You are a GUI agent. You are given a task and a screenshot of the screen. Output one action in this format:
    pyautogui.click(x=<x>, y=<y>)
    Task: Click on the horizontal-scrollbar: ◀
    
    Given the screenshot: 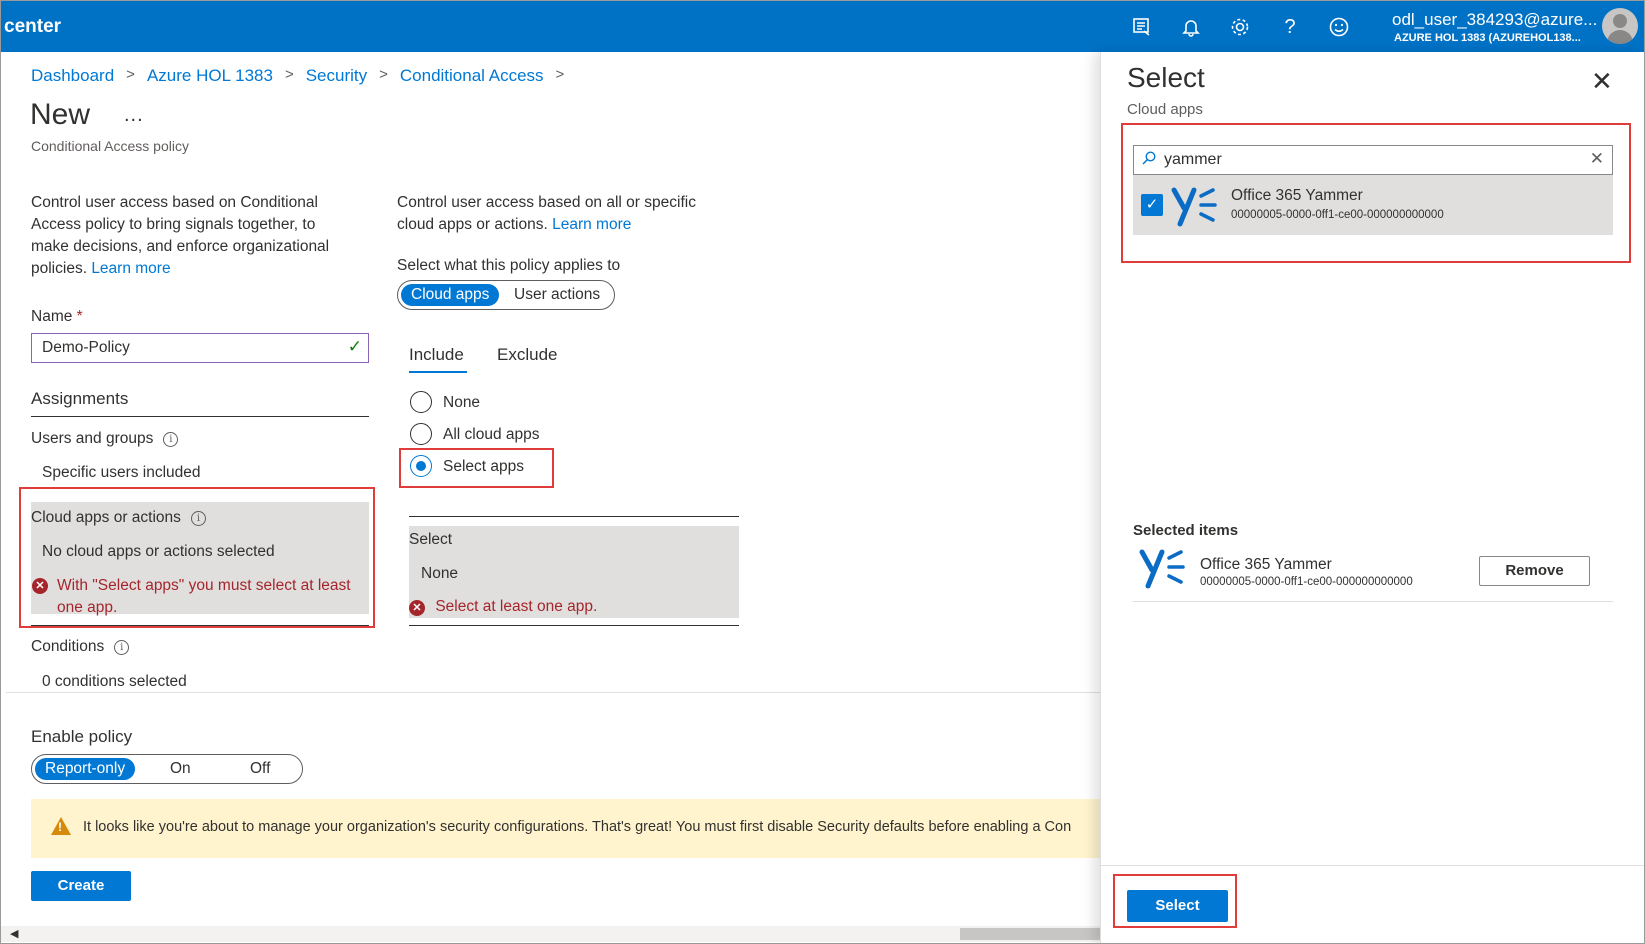 What is the action you would take?
    pyautogui.click(x=550, y=934)
    